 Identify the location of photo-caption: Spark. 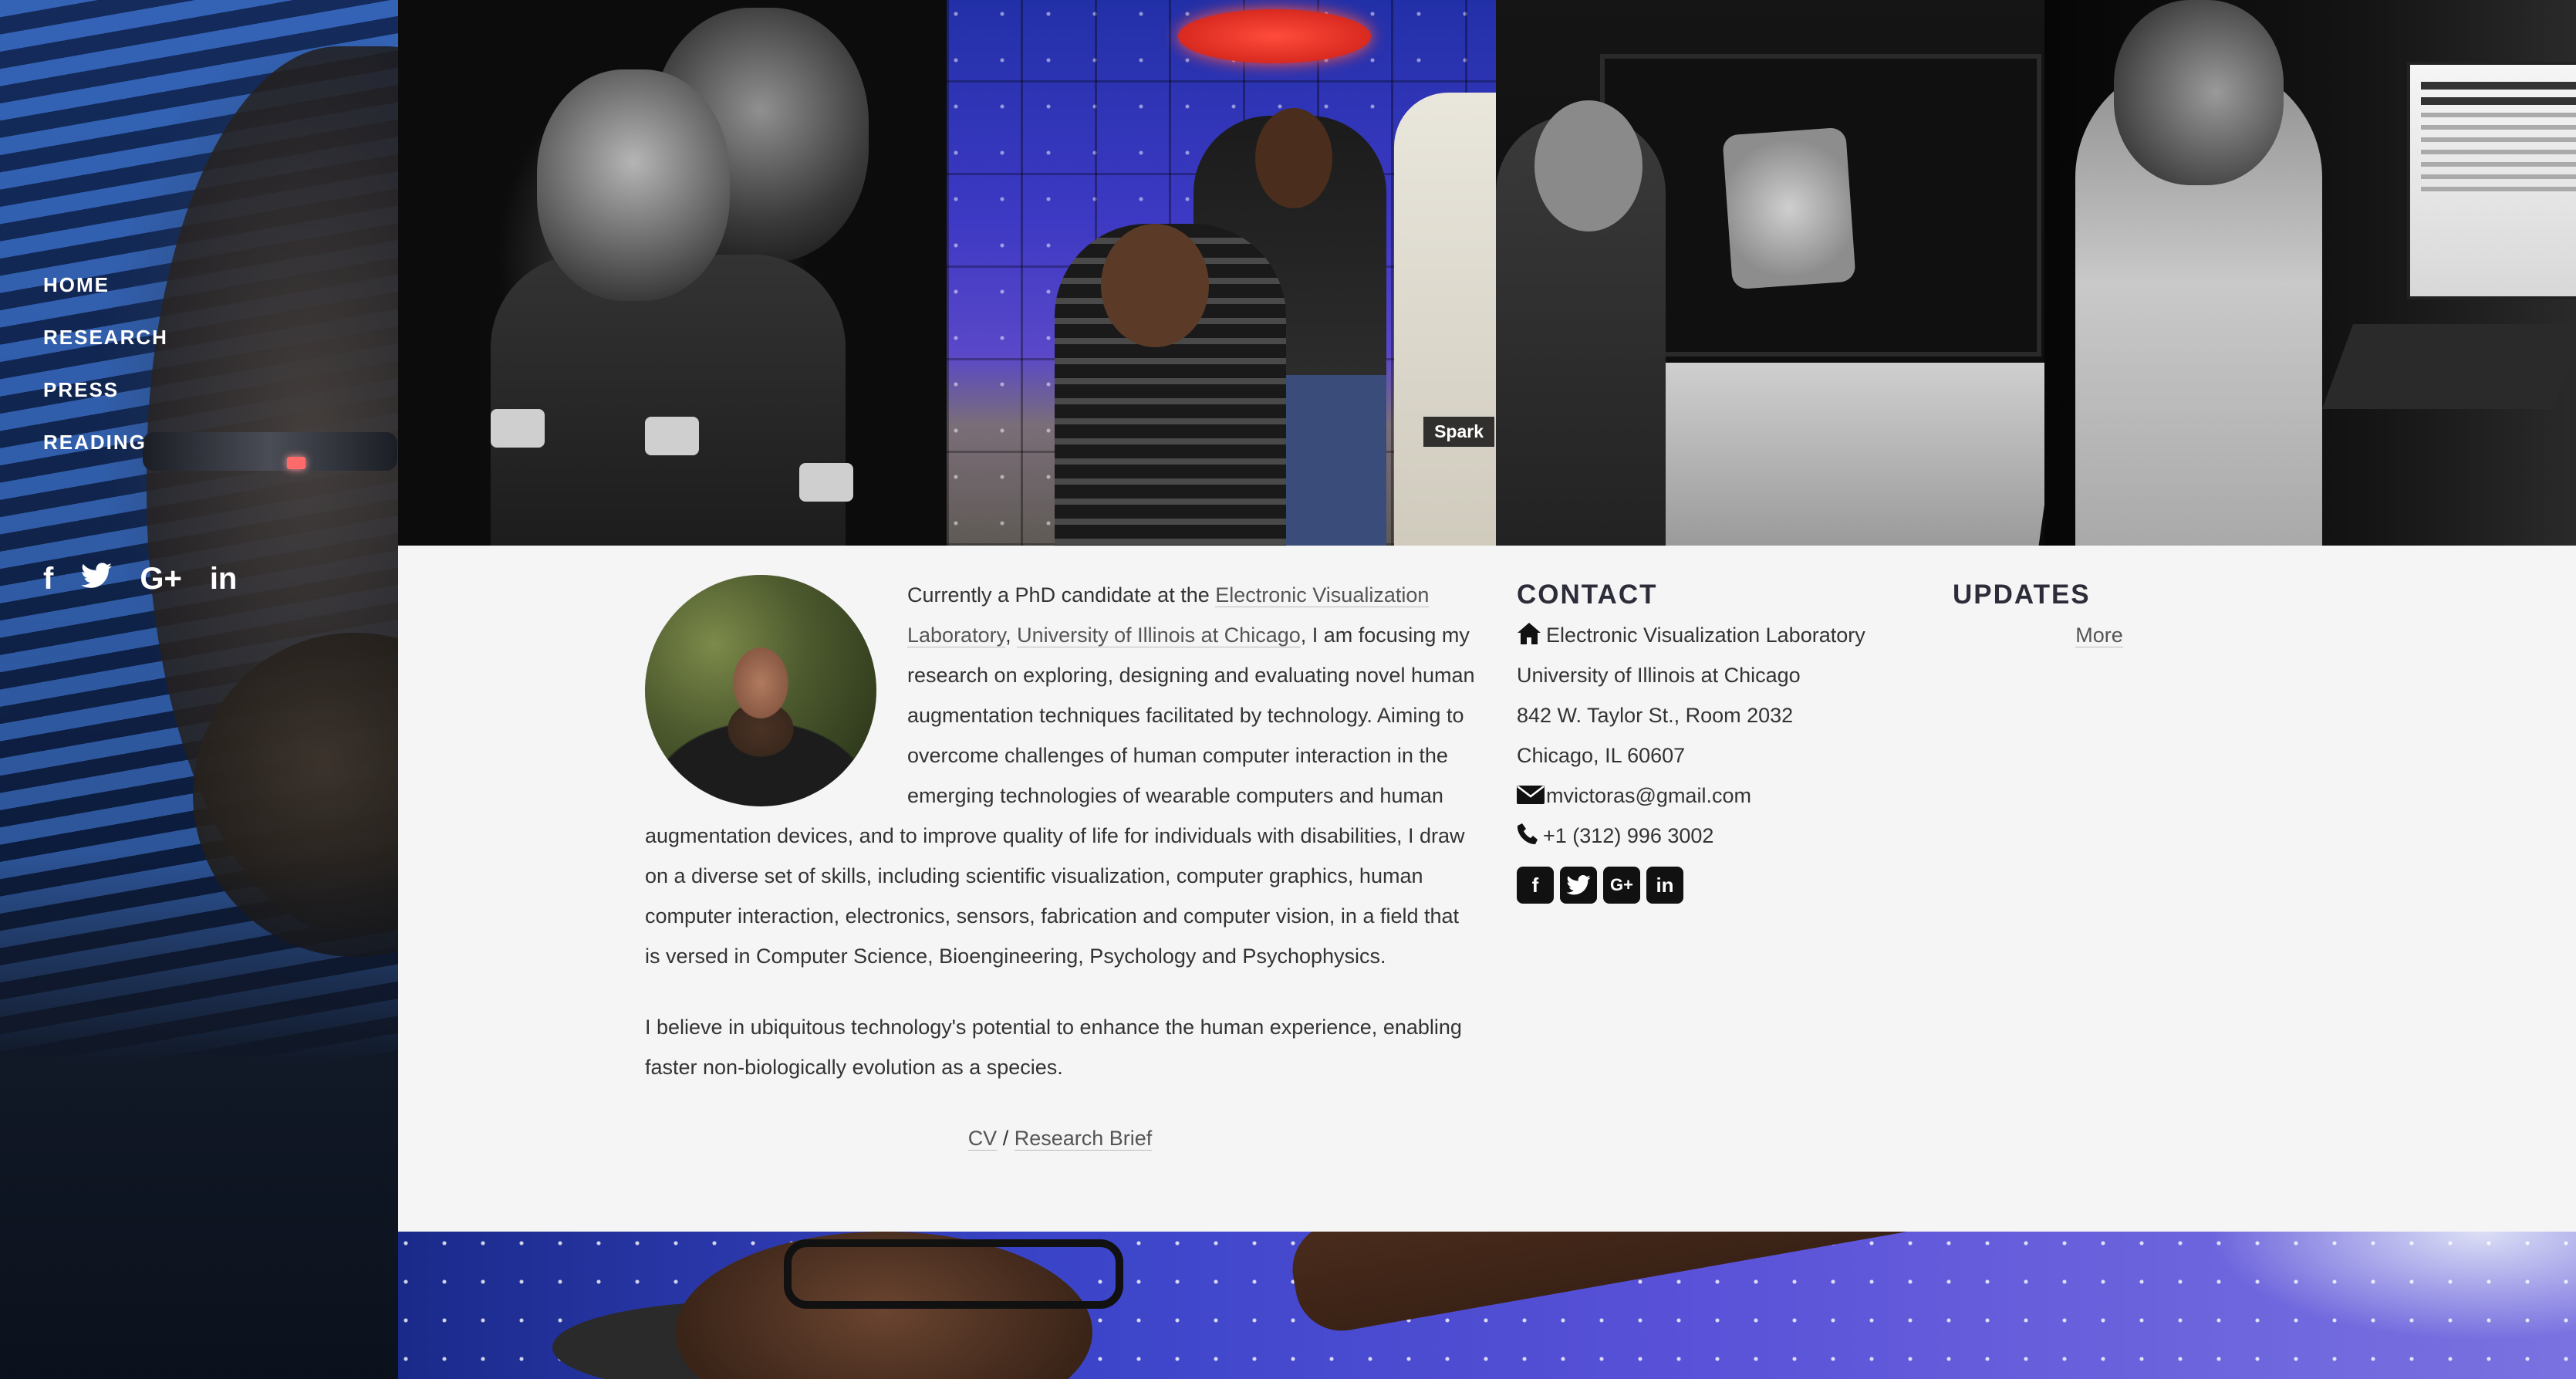
(1458, 432).